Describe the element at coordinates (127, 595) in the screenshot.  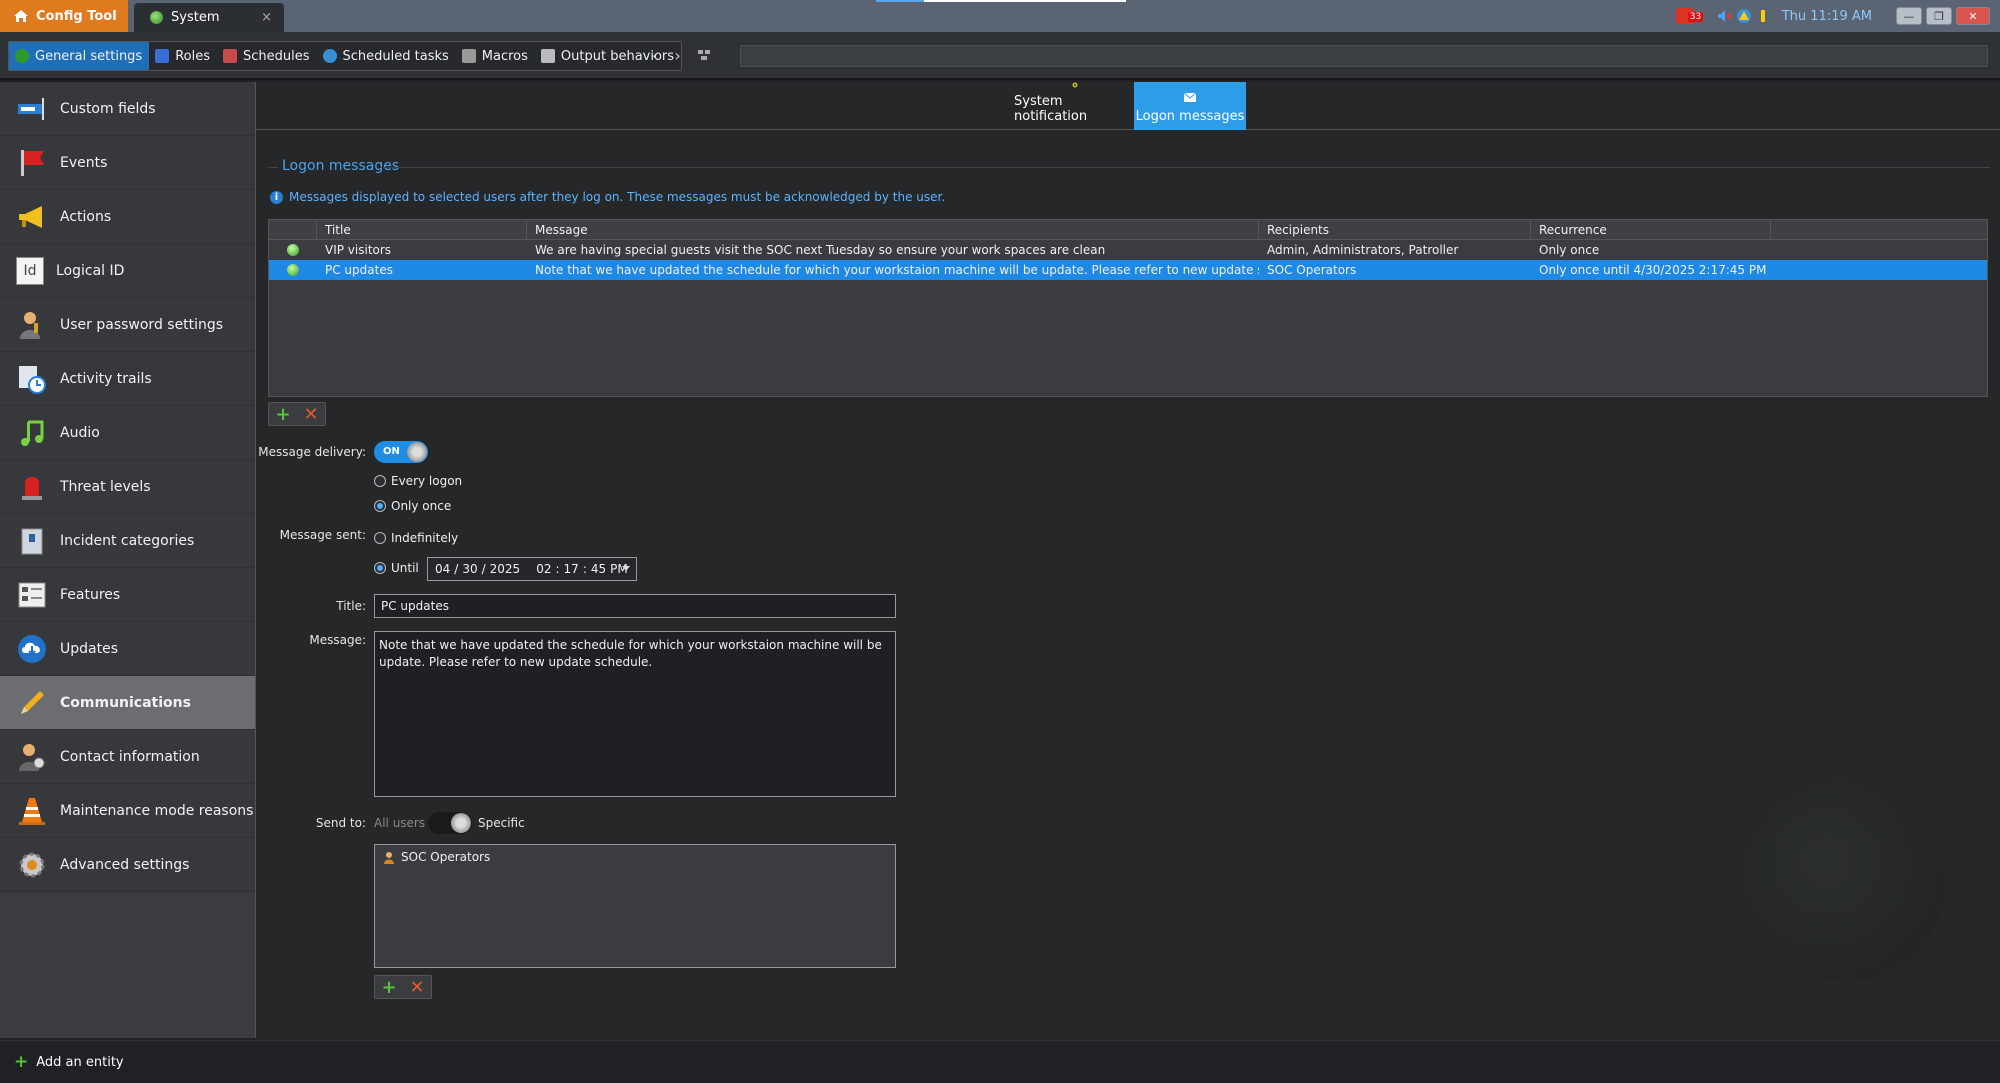
I see `sidebar-item-features: Features` at that location.